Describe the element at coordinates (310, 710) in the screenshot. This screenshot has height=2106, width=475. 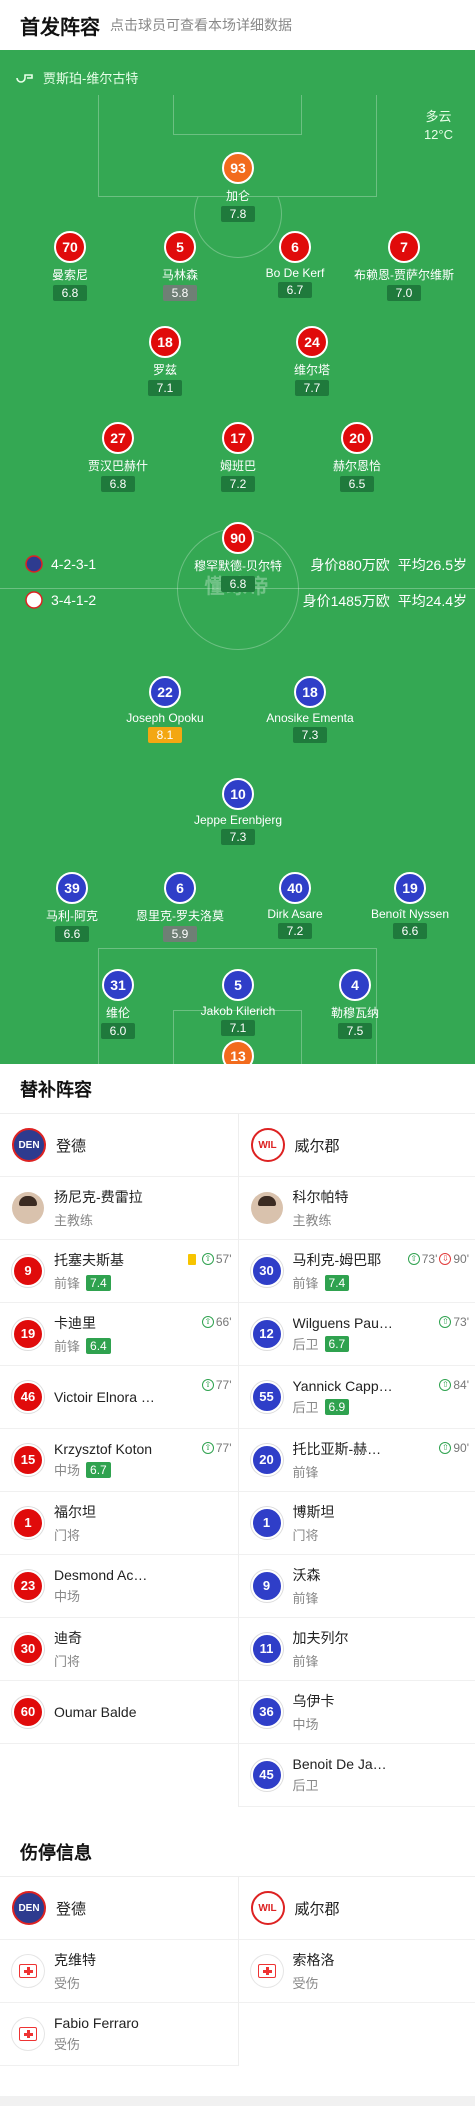
I see `pitch-player: 18 Anosike Ementa 7.3` at that location.